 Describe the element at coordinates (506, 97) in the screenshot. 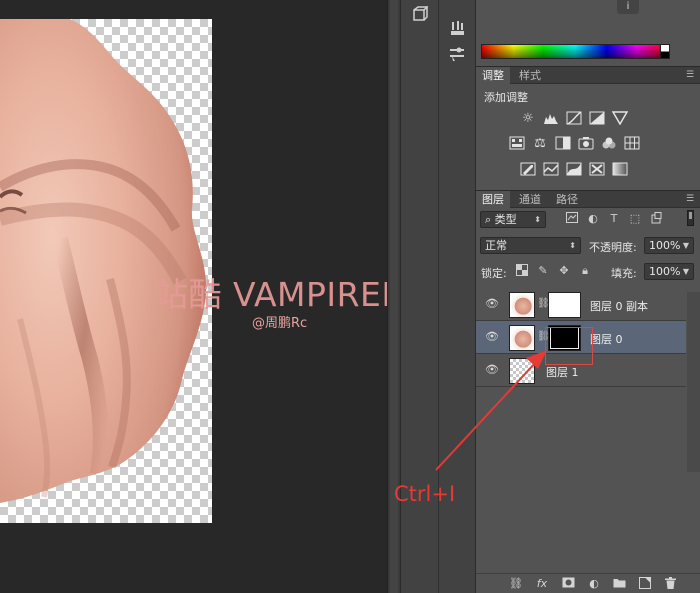

I see `adjustments-title: 添加调整` at that location.